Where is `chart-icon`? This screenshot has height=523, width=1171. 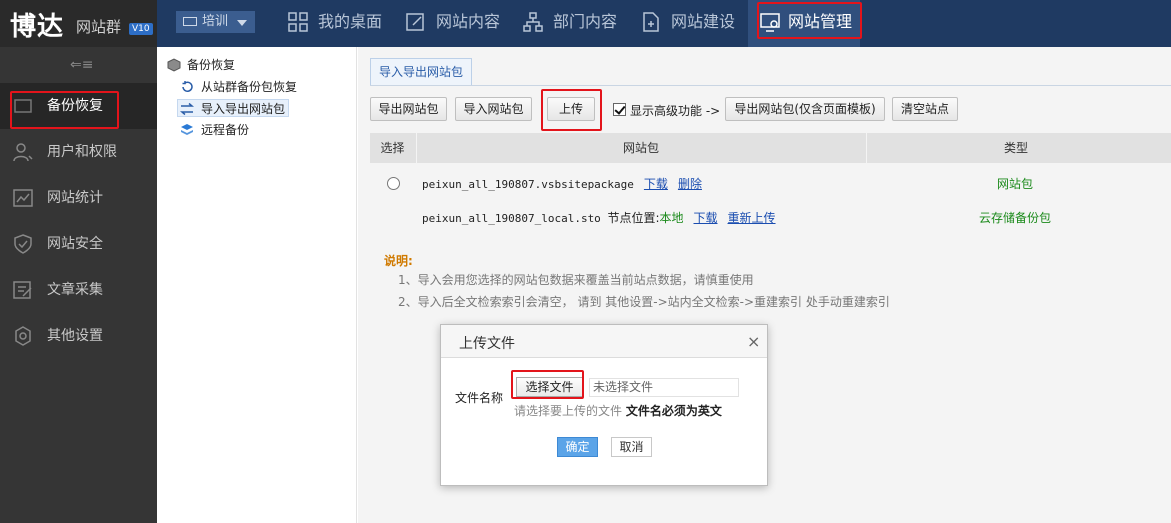 chart-icon is located at coordinates (23, 198).